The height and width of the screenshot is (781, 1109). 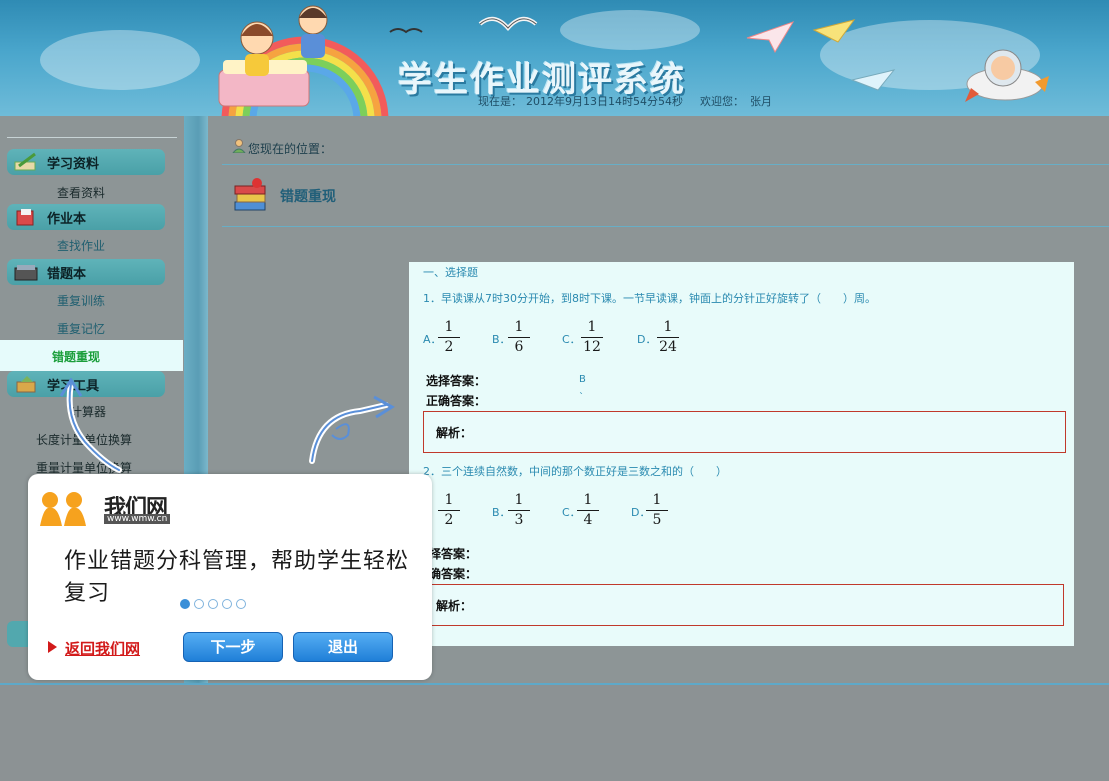 I want to click on option-b-fraction: 16, so click(x=519, y=337).